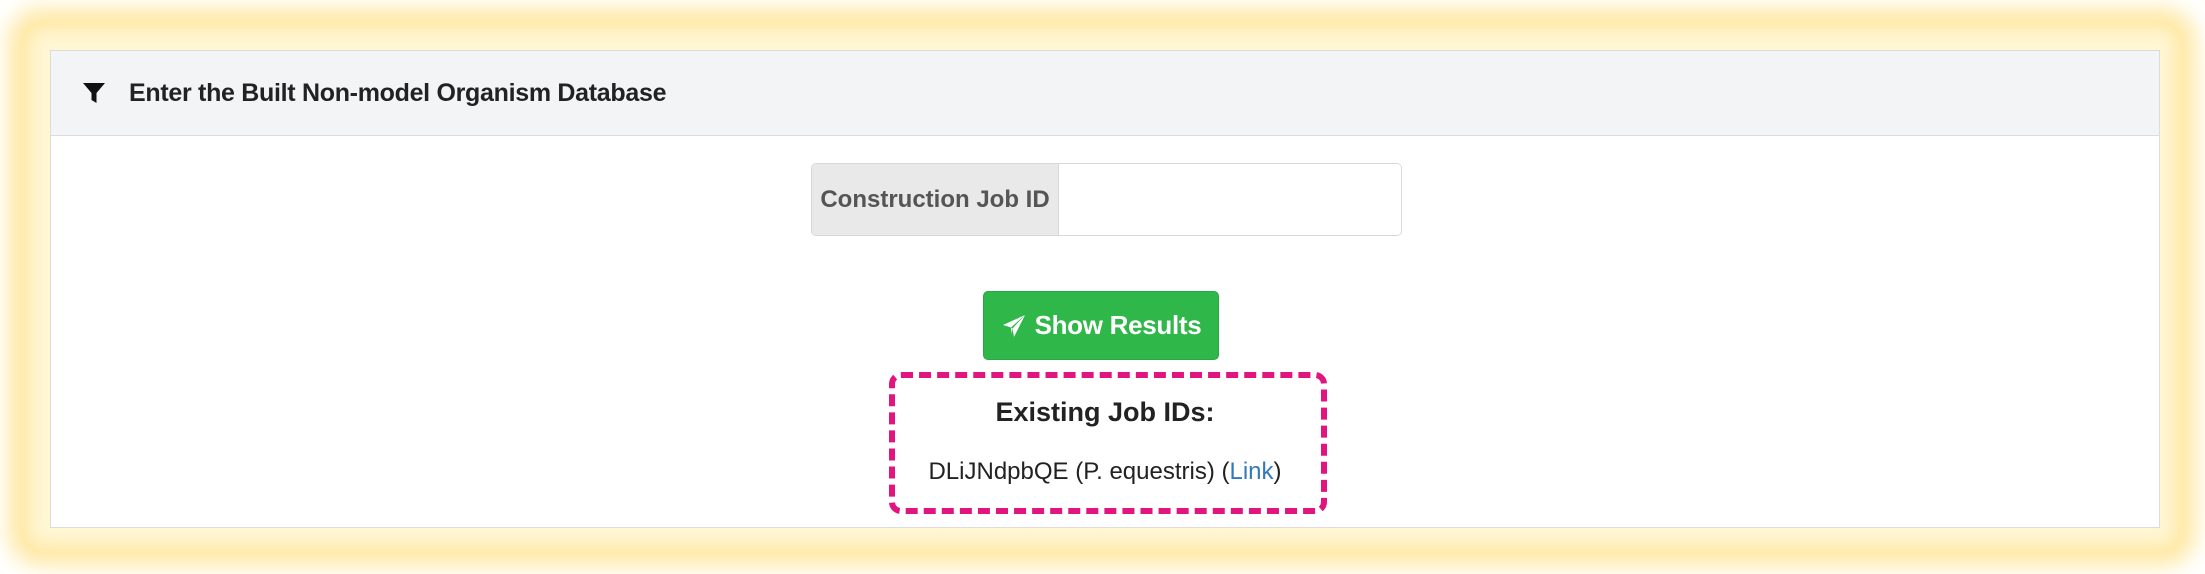  What do you see at coordinates (935, 199) in the screenshot?
I see `job-id-label: Construction Job ID` at bounding box center [935, 199].